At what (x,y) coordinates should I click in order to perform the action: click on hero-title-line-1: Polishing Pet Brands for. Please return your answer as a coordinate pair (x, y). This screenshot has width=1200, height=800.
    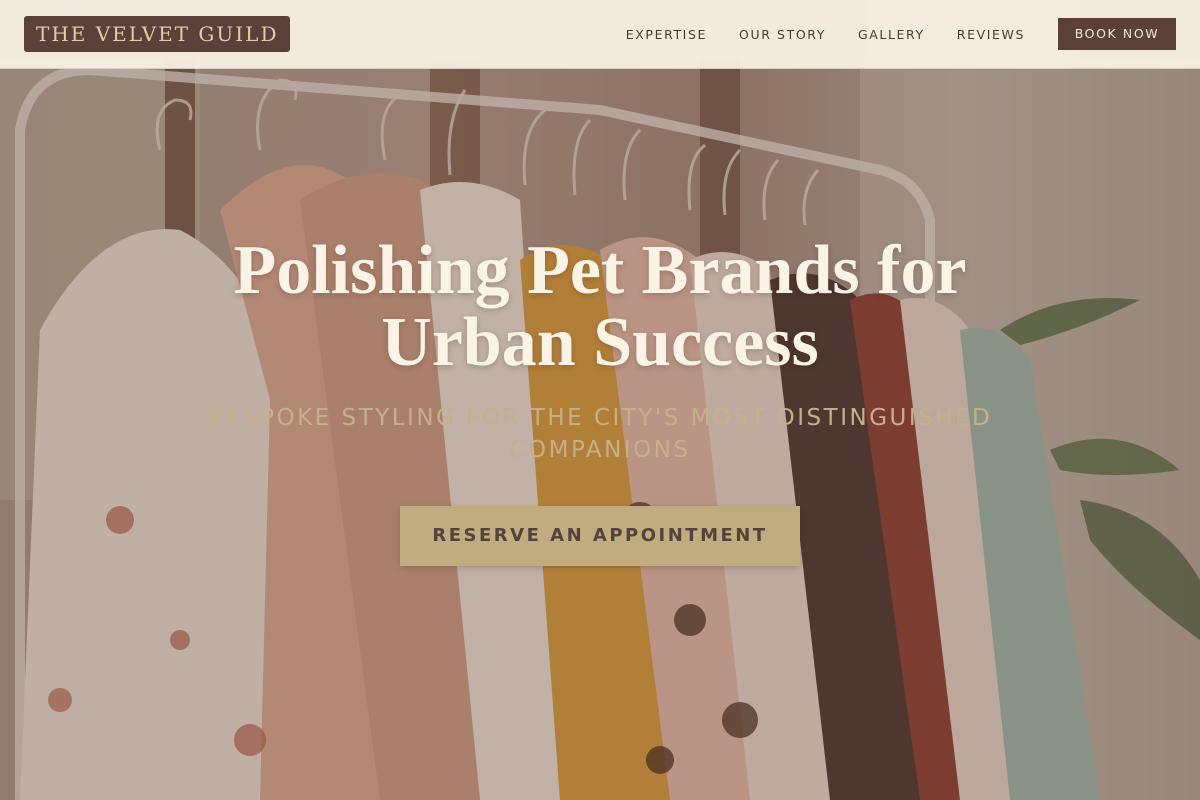
    Looking at the image, I should click on (600, 270).